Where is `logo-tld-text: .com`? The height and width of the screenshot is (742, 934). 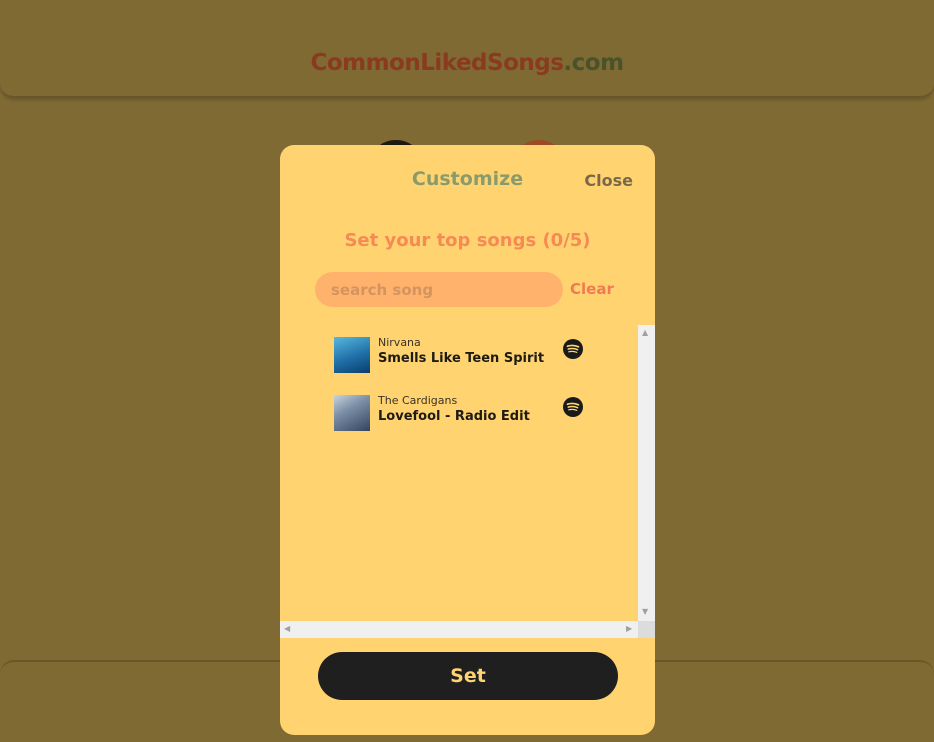 logo-tld-text: .com is located at coordinates (593, 63).